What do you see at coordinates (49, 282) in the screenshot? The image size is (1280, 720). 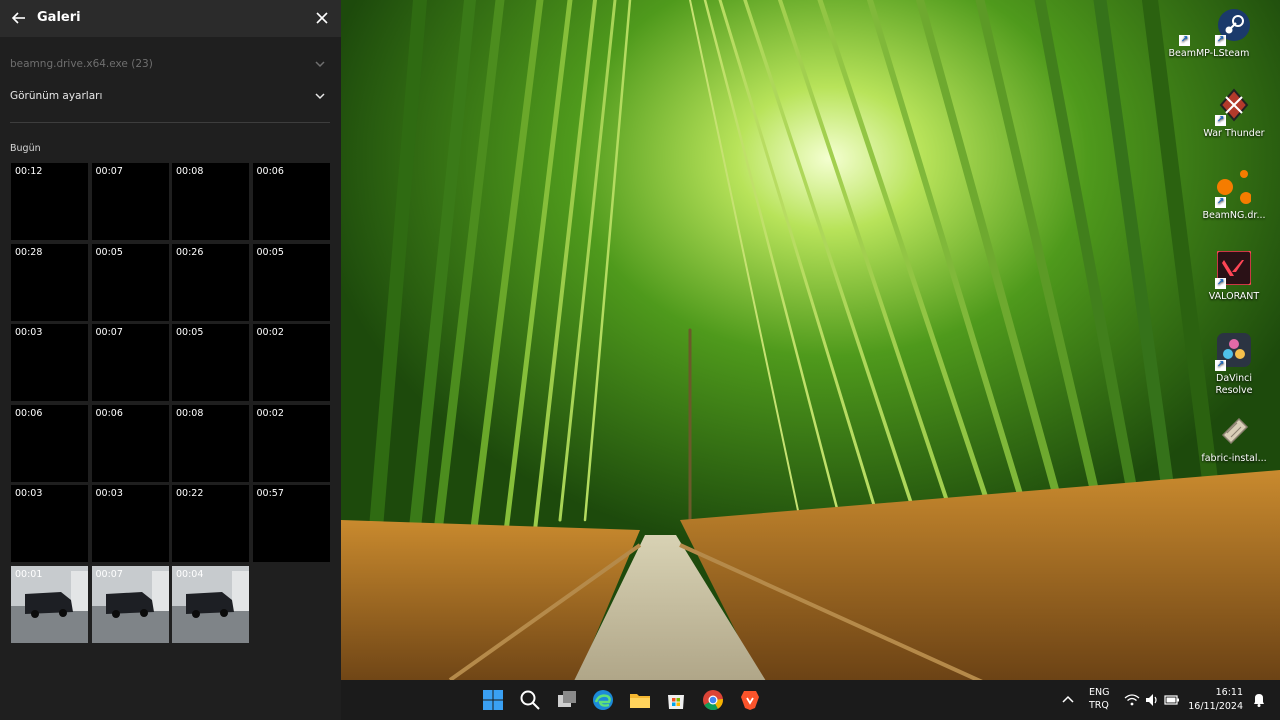 I see `clip-thumbnail: 00:28` at bounding box center [49, 282].